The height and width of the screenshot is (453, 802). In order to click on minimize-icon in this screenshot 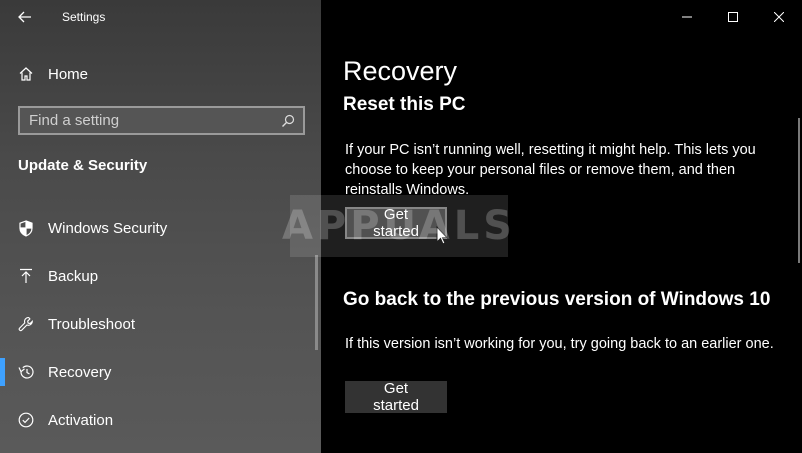, I will do `click(687, 17)`.